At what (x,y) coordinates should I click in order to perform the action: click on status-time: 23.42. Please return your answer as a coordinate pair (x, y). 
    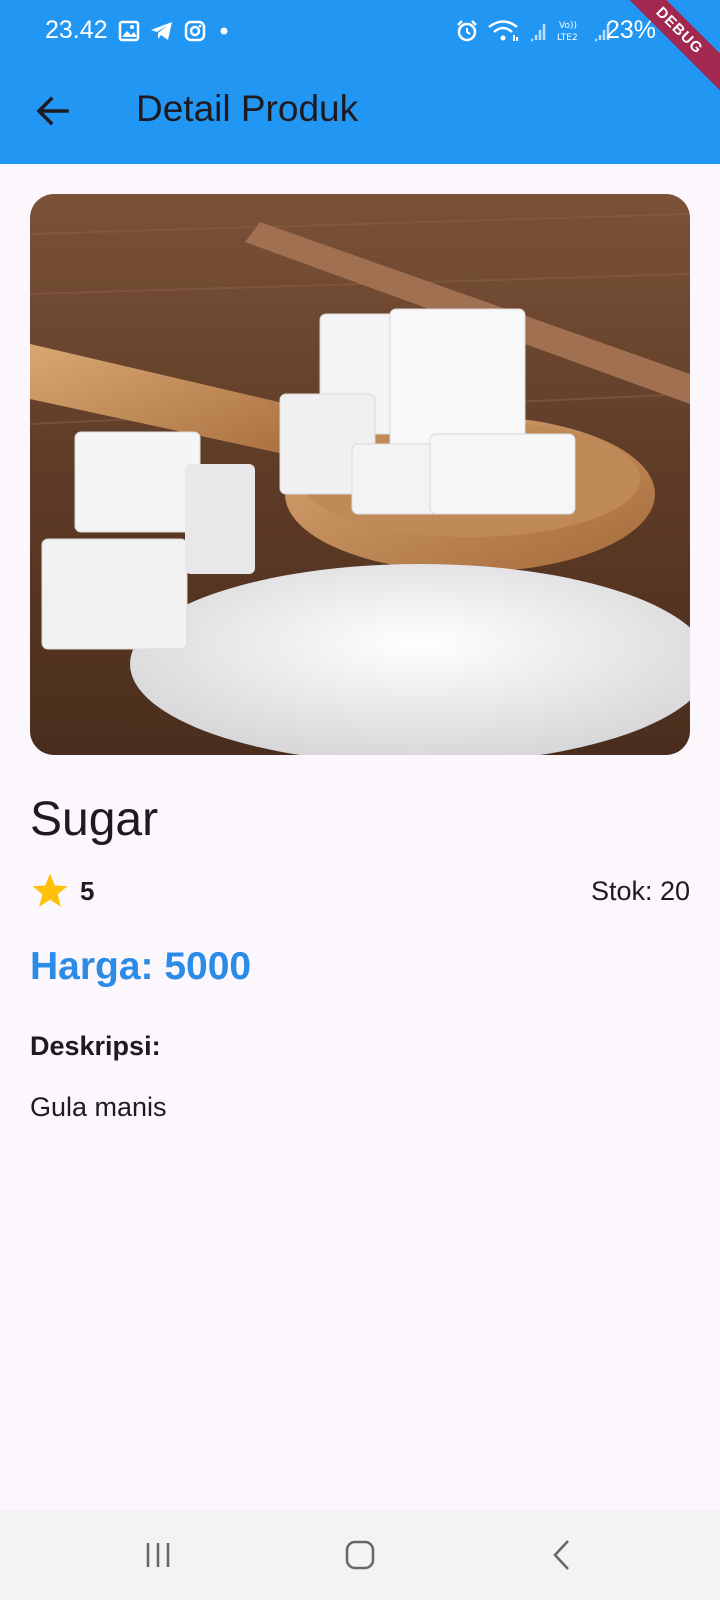
    Looking at the image, I should click on (76, 30).